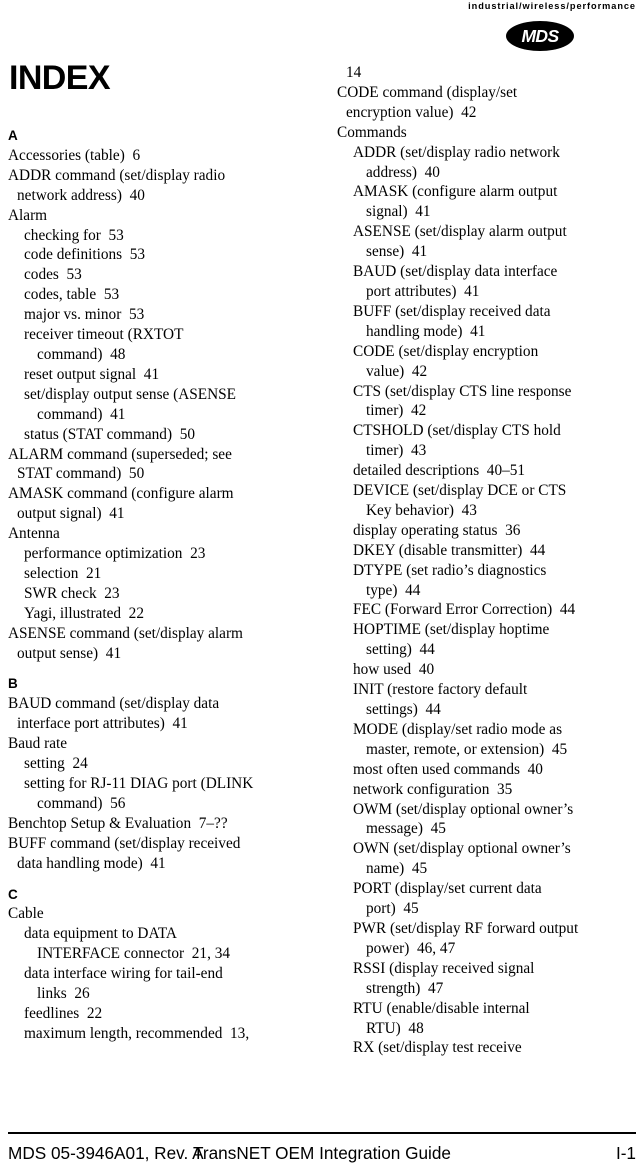  What do you see at coordinates (449, 550) in the screenshot?
I see `index-entry: DKEY (disable transmitter) 44` at bounding box center [449, 550].